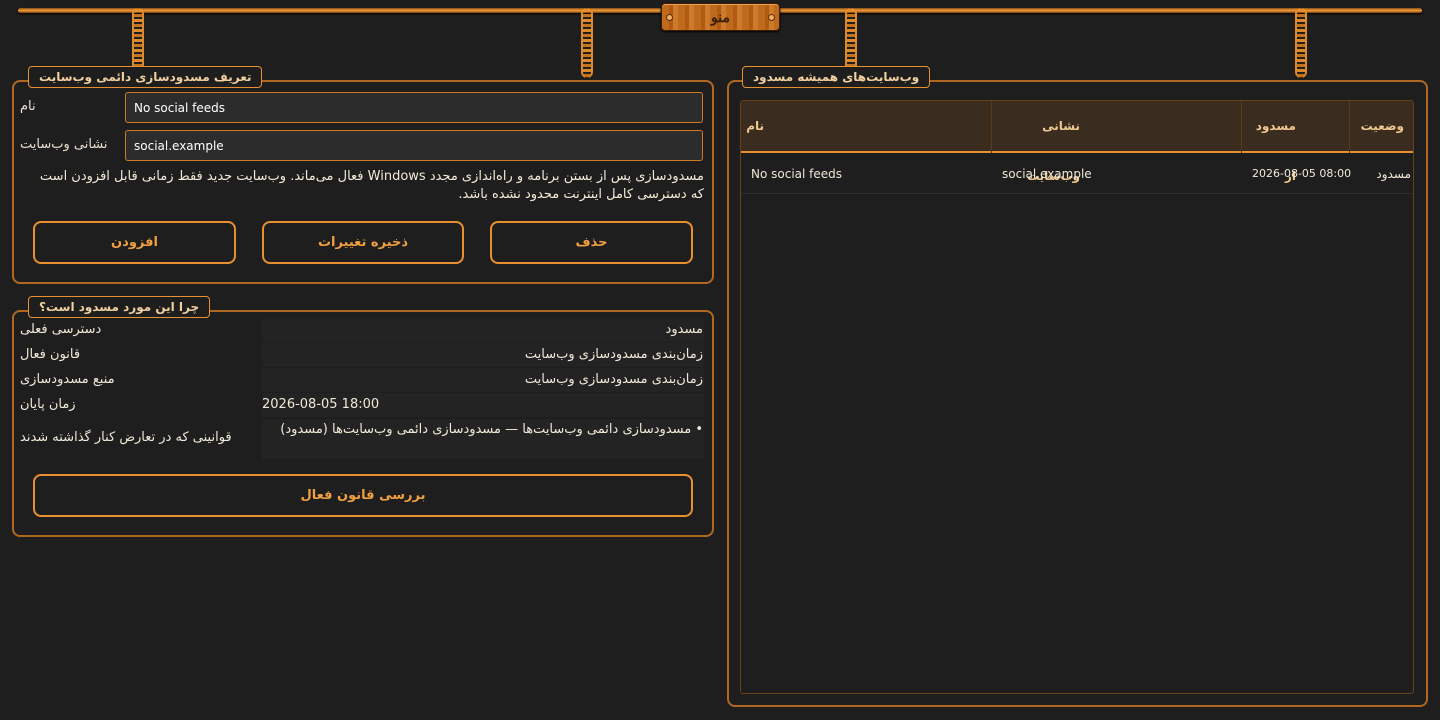  Describe the element at coordinates (613, 354) in the screenshot. I see `why-value-active-rule: زمان‌بندی مسدودسازی وب‌سایت` at that location.